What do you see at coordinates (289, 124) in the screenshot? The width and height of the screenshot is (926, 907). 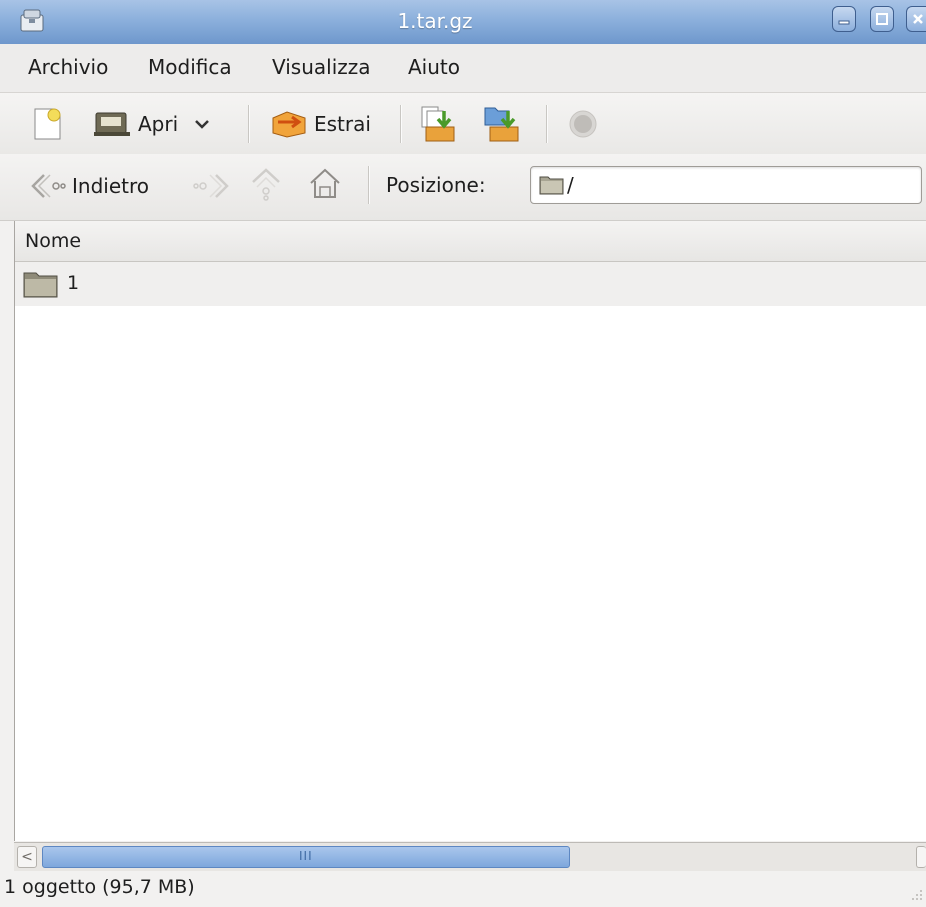 I see `extract-icon` at bounding box center [289, 124].